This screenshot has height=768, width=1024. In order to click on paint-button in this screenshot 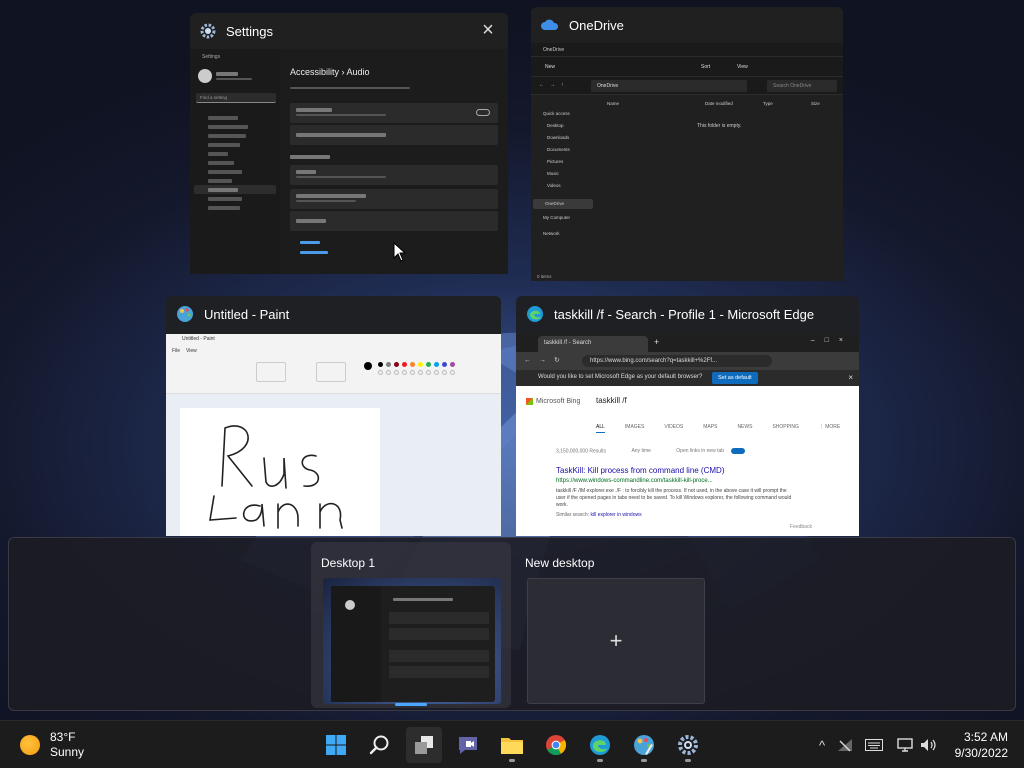, I will do `click(644, 745)`.